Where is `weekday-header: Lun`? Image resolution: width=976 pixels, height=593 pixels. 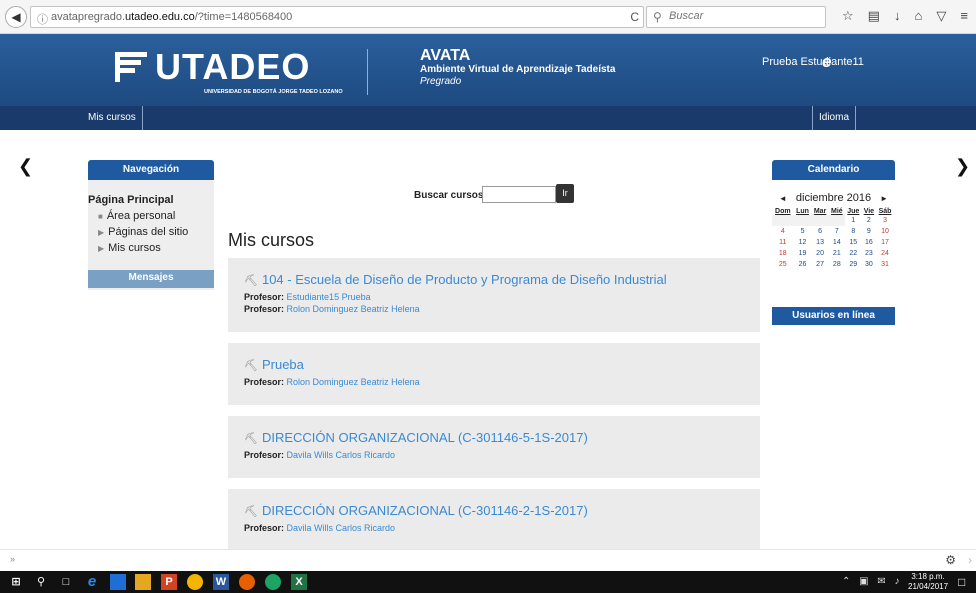 weekday-header: Lun is located at coordinates (802, 211).